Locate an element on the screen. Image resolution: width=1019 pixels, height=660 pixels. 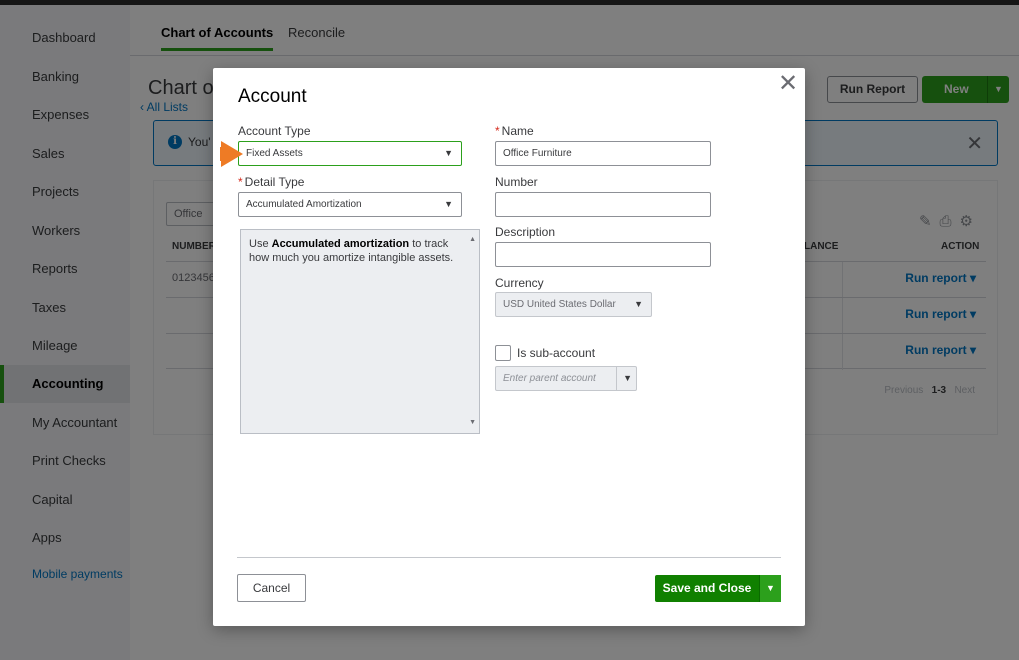
sub-account-checkbox is located at coordinates (503, 353).